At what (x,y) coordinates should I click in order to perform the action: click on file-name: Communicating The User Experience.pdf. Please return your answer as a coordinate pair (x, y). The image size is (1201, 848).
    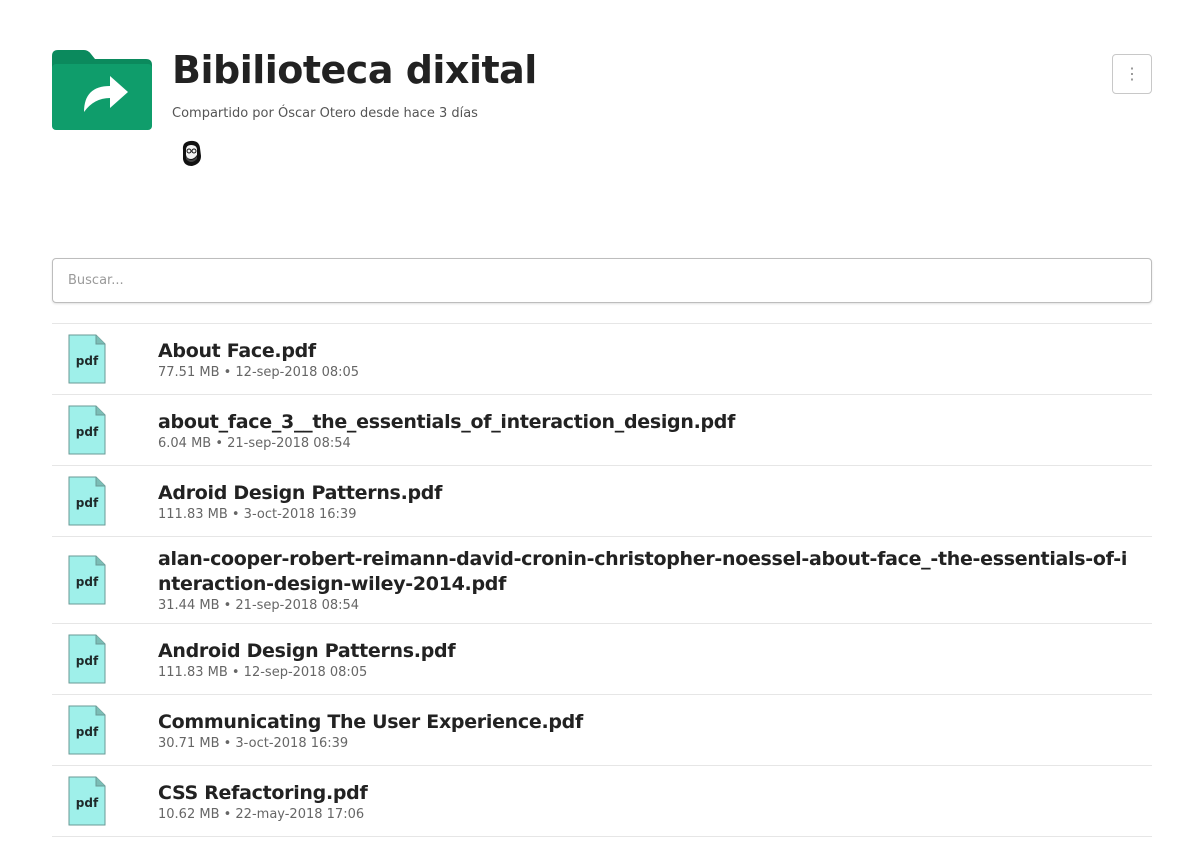
    Looking at the image, I should click on (646, 722).